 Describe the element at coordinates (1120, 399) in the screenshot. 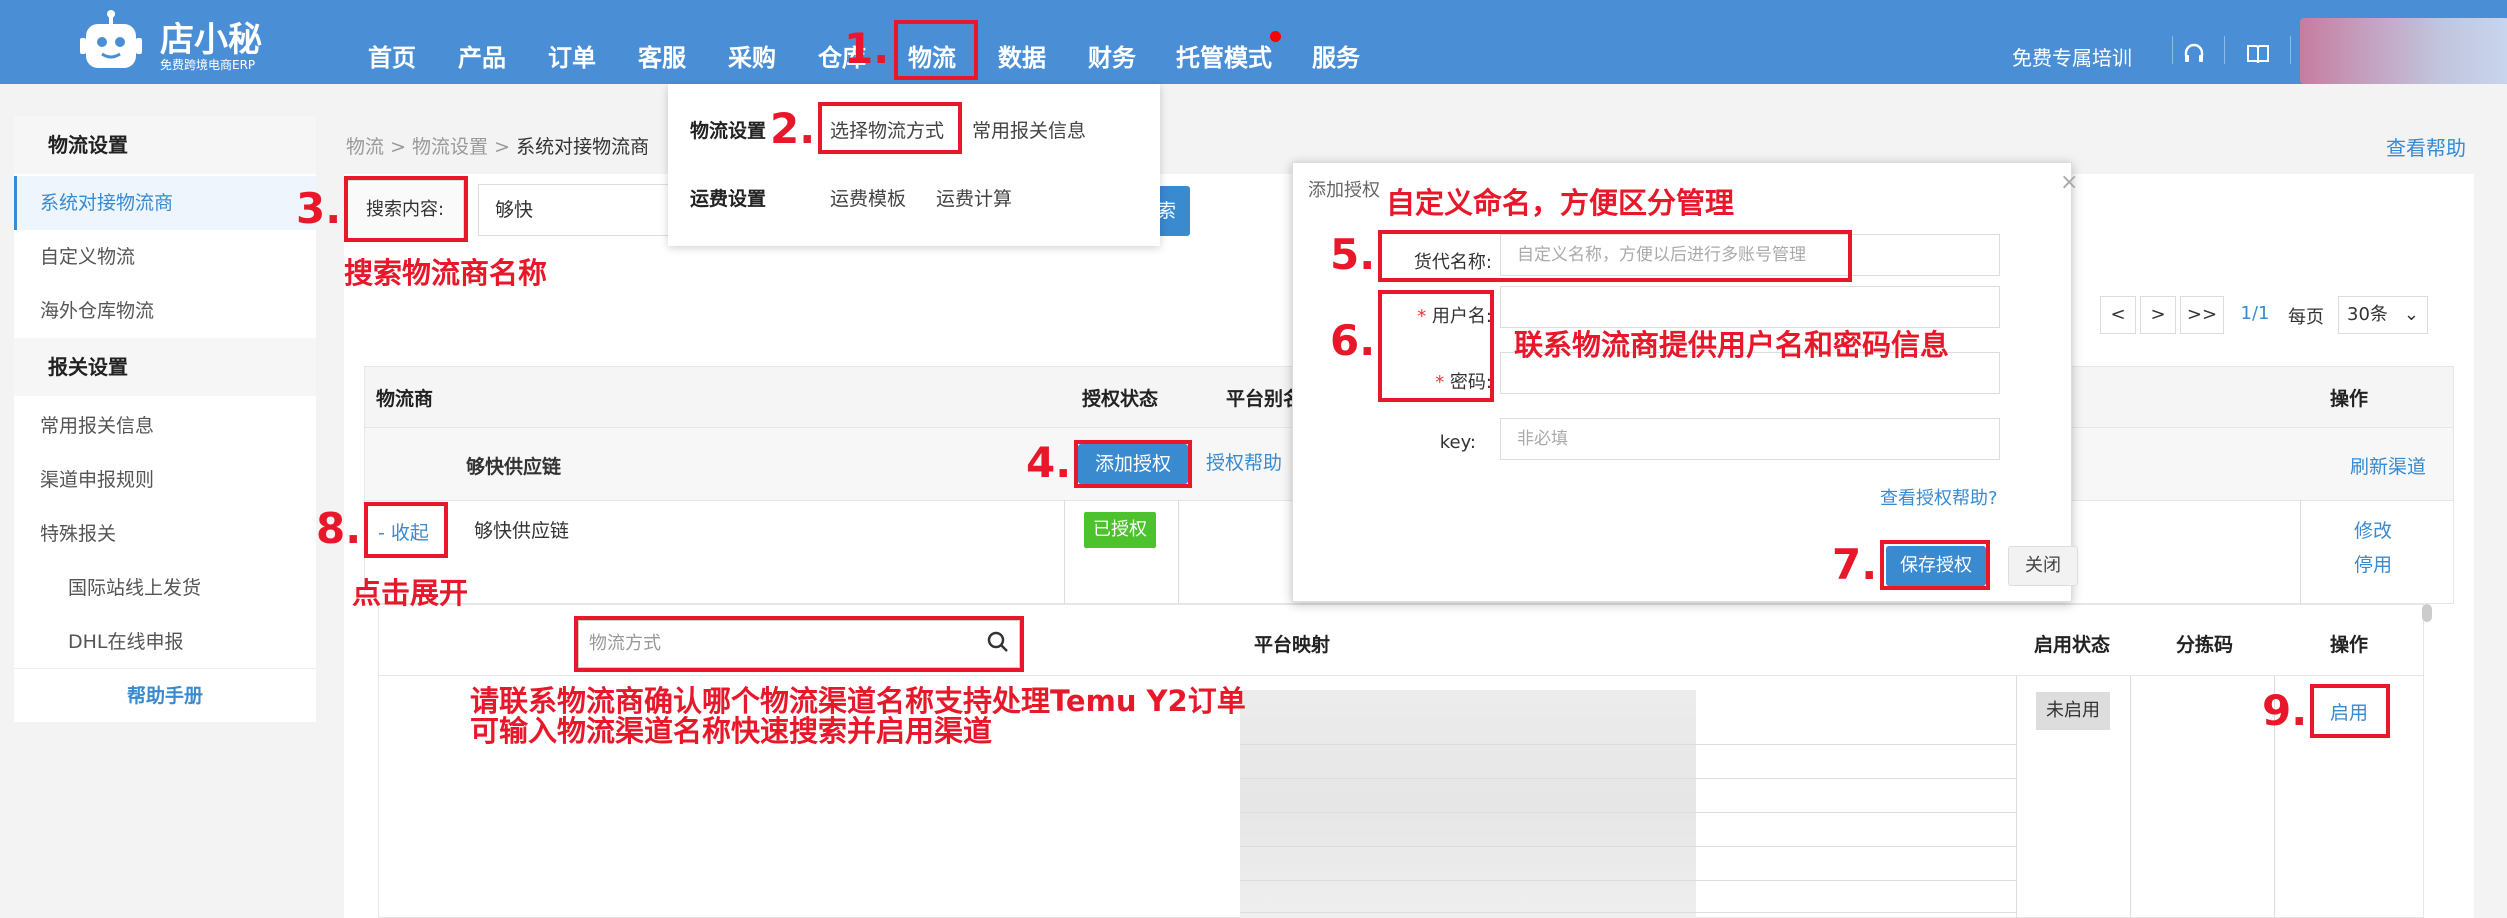

I see `col-auth-status: 授权状态` at that location.